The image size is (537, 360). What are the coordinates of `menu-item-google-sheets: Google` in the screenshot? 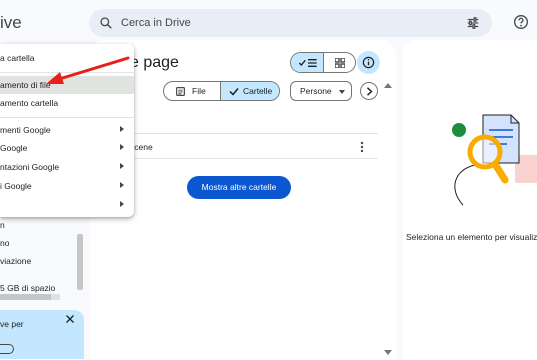 It's located at (67, 148).